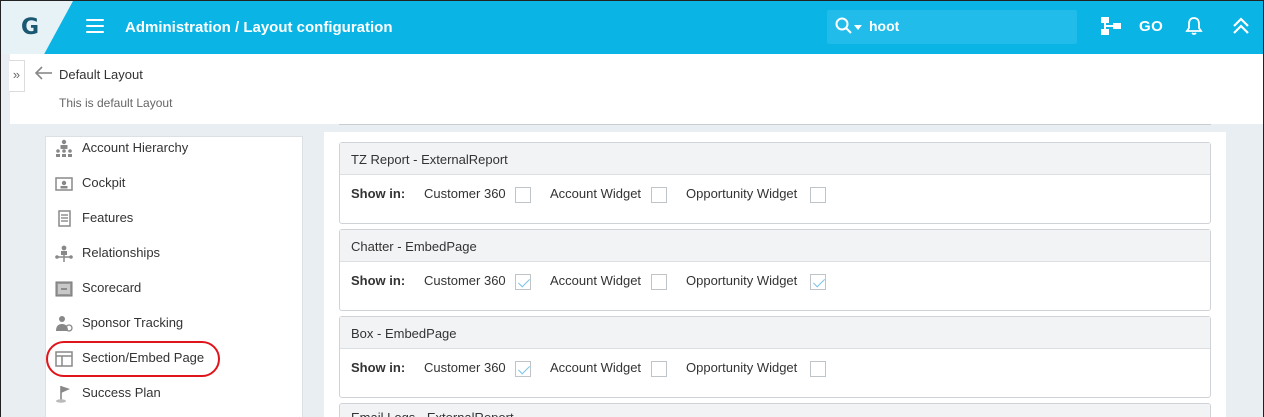 The image size is (1264, 417). Describe the element at coordinates (121, 252) in the screenshot. I see `sidebar-item-label: Relationships` at that location.